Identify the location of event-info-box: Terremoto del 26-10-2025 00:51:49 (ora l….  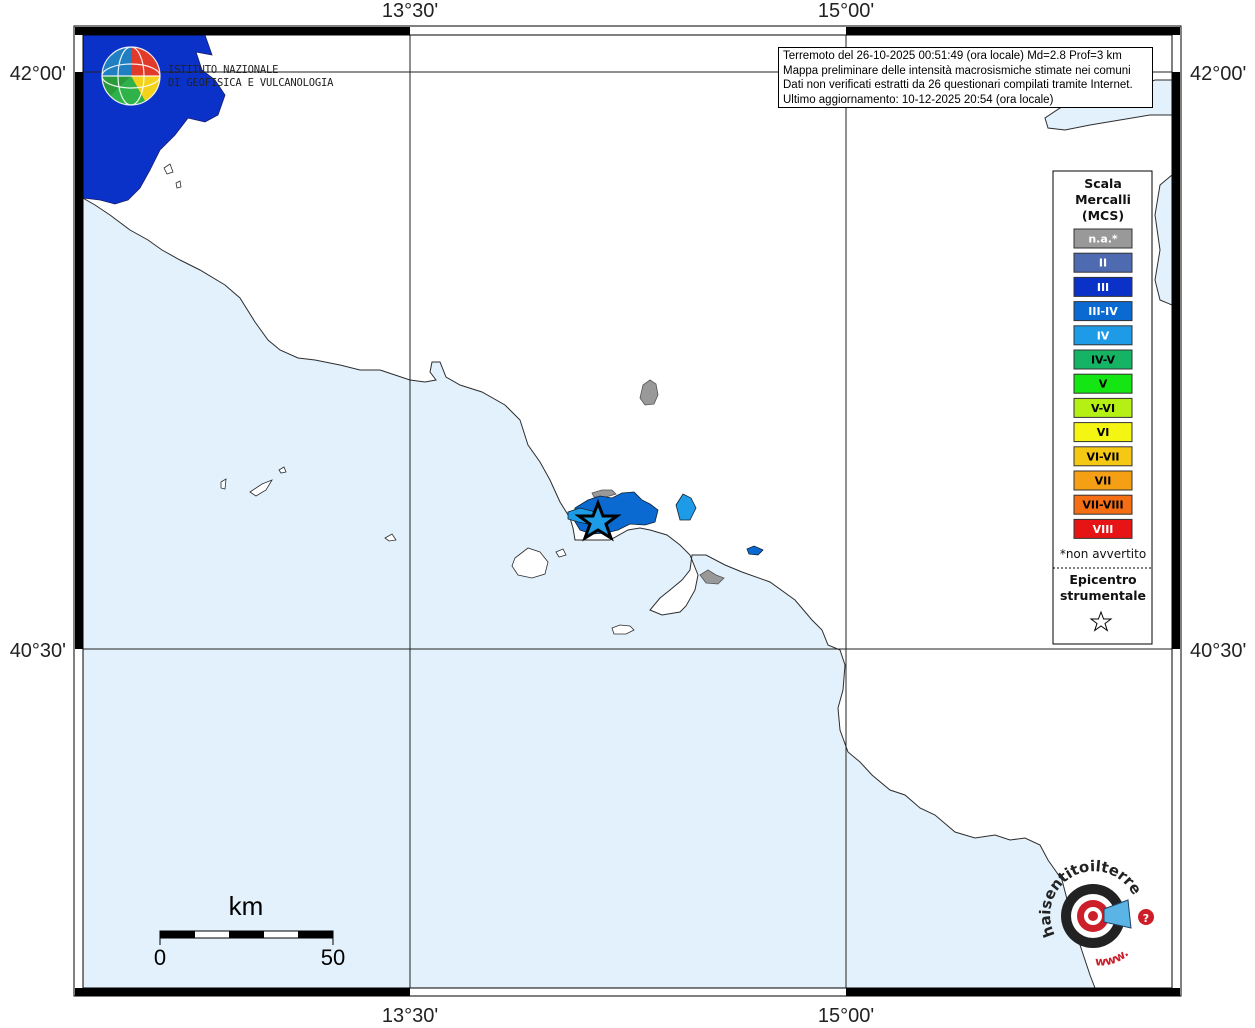
(965, 77).